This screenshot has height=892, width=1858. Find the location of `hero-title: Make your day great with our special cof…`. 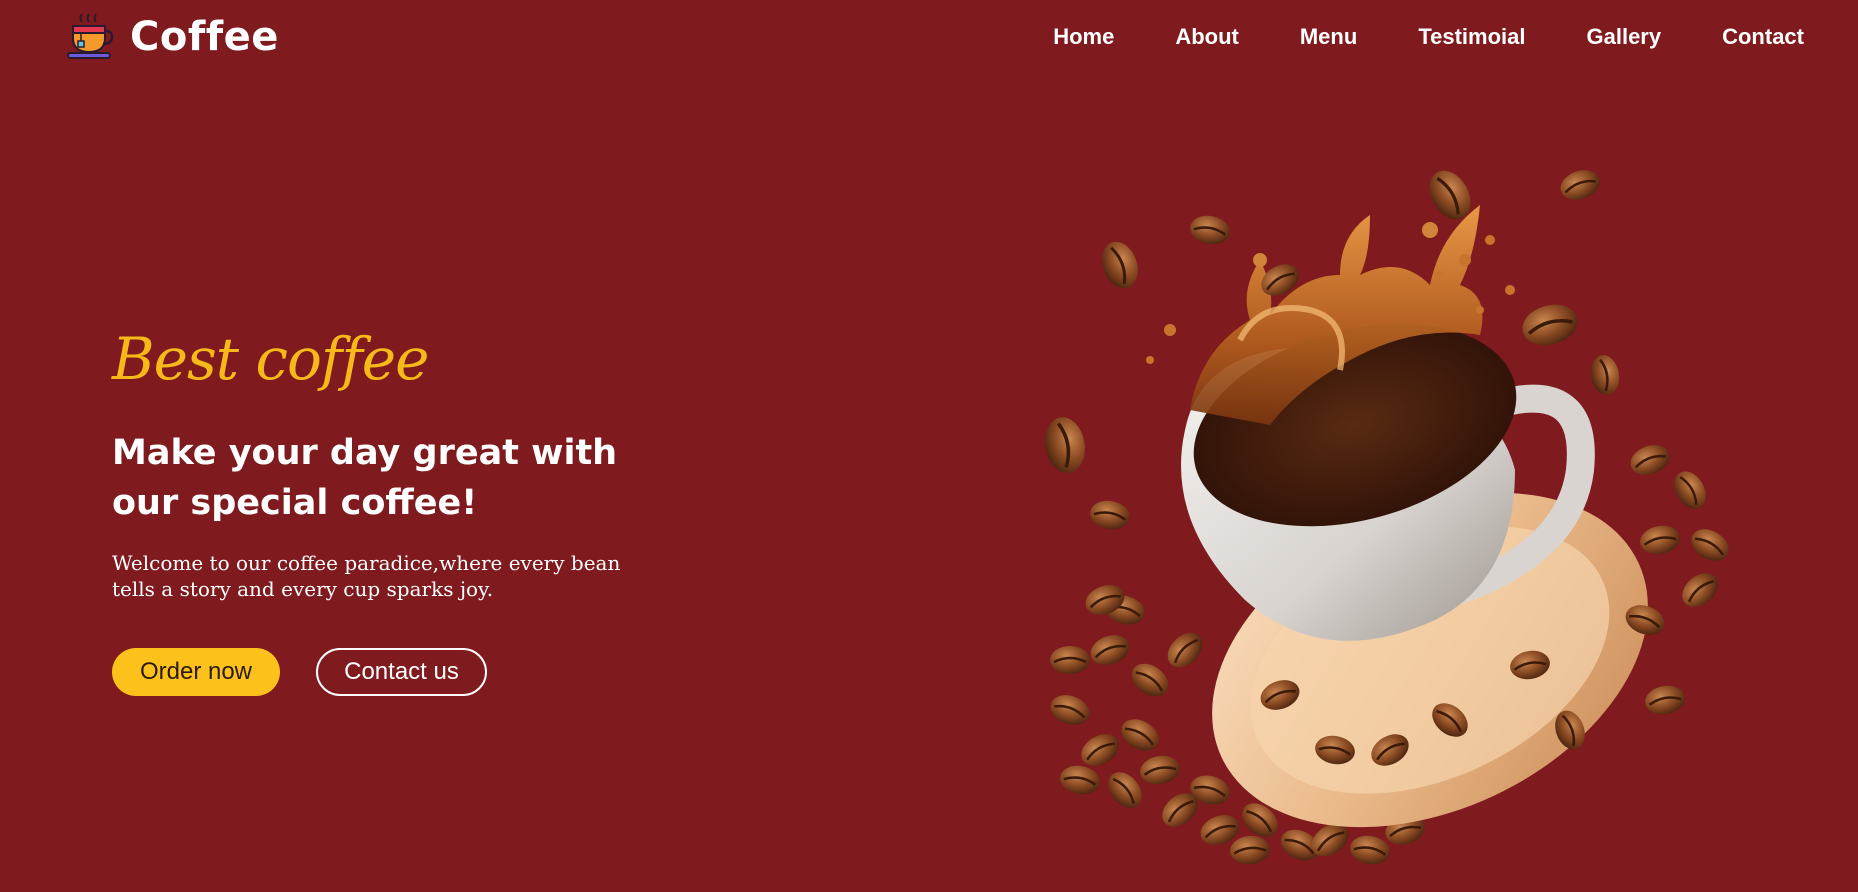

hero-title: Make your day great with our special cof… is located at coordinates (365, 478).